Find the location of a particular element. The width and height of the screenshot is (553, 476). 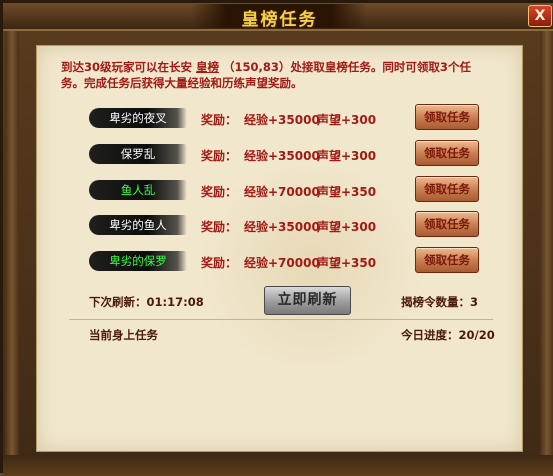

quest-row: 卑劣的保罗 奖励： 经验+70000 声望+350 领取任务 is located at coordinates (289, 260).